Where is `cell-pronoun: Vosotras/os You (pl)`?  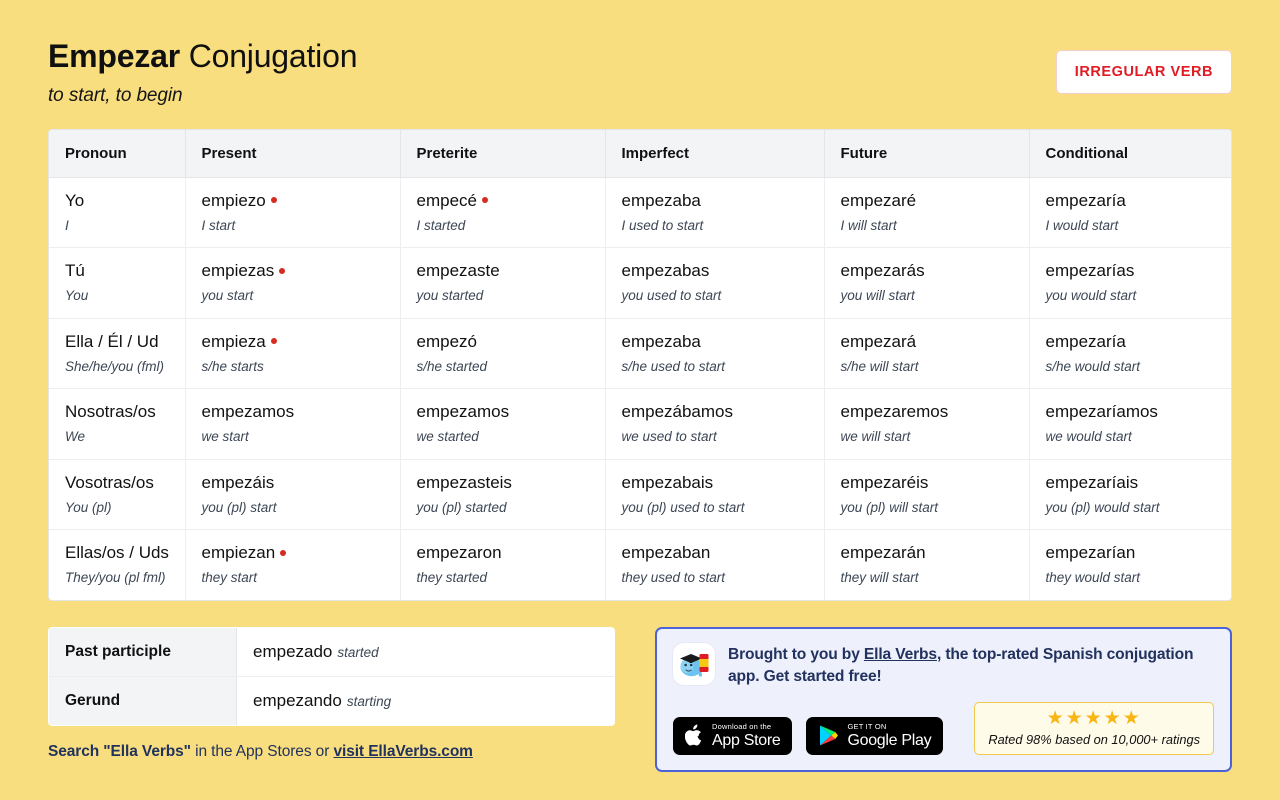 cell-pronoun: Vosotras/os You (pl) is located at coordinates (117, 495).